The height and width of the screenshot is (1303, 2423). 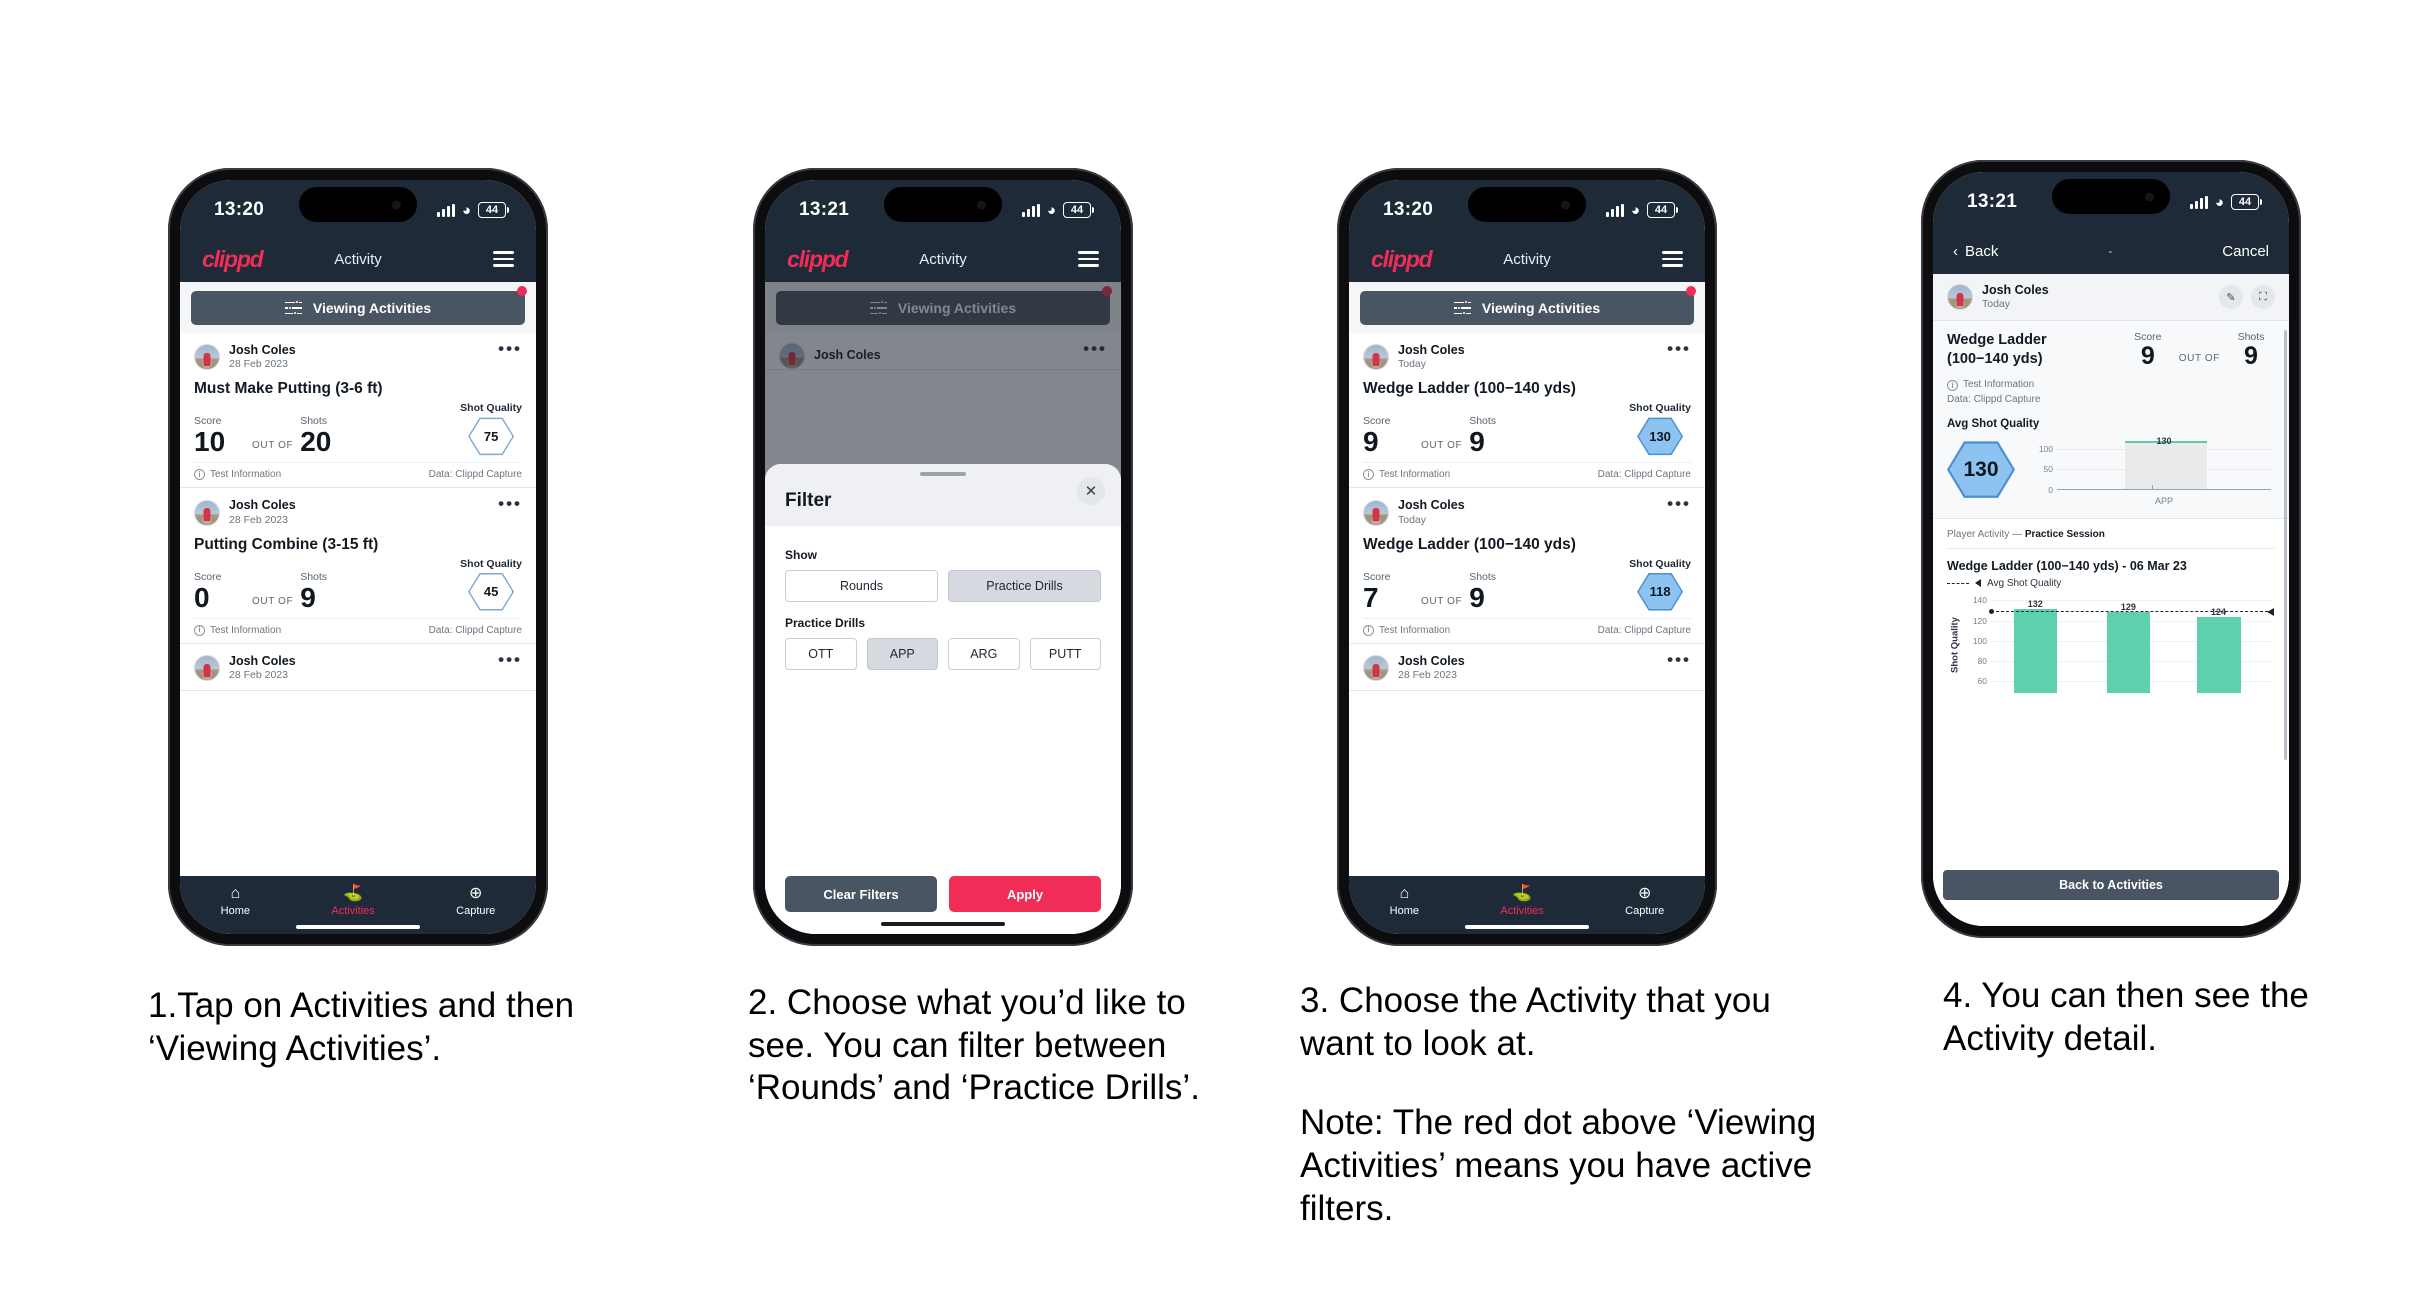 What do you see at coordinates (821, 654) in the screenshot?
I see `drill-option-ott: OTT` at bounding box center [821, 654].